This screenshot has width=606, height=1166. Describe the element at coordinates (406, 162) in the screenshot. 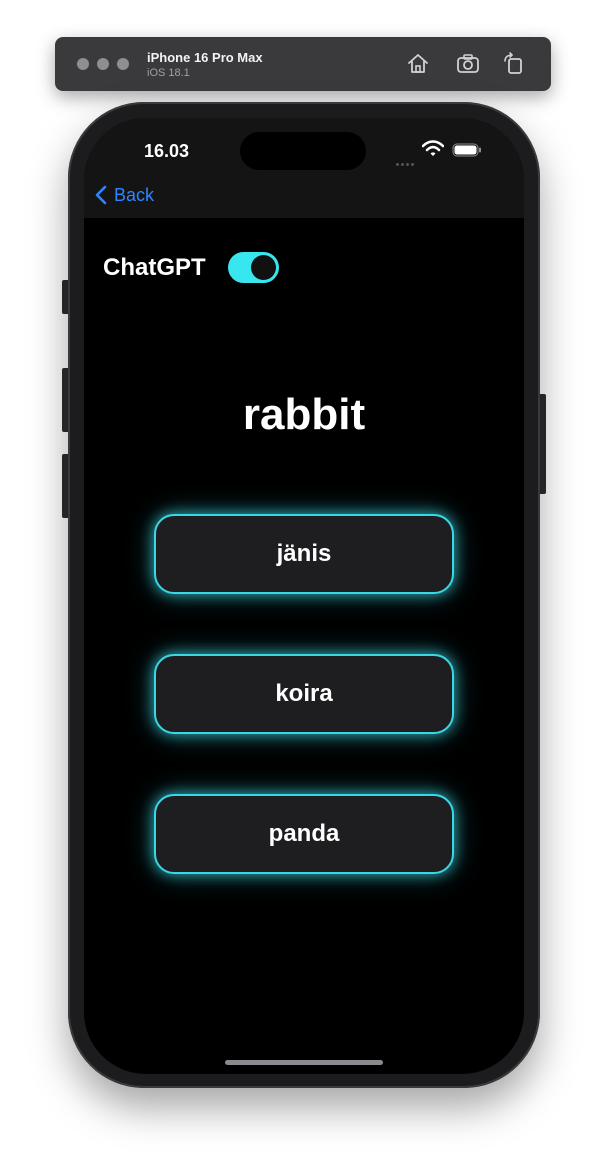

I see `cellular-signal-icon` at that location.